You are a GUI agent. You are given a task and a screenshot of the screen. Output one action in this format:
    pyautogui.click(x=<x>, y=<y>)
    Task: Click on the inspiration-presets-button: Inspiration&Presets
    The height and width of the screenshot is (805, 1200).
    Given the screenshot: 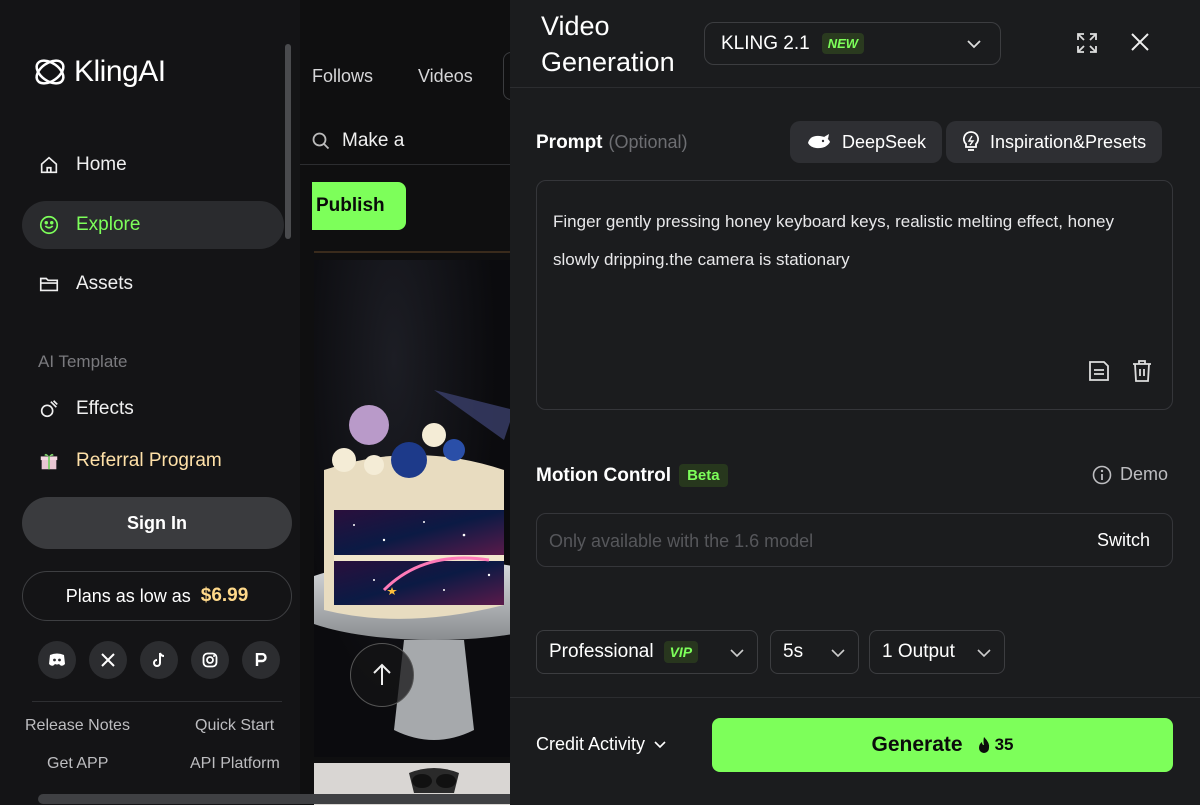 What is the action you would take?
    pyautogui.click(x=1054, y=142)
    